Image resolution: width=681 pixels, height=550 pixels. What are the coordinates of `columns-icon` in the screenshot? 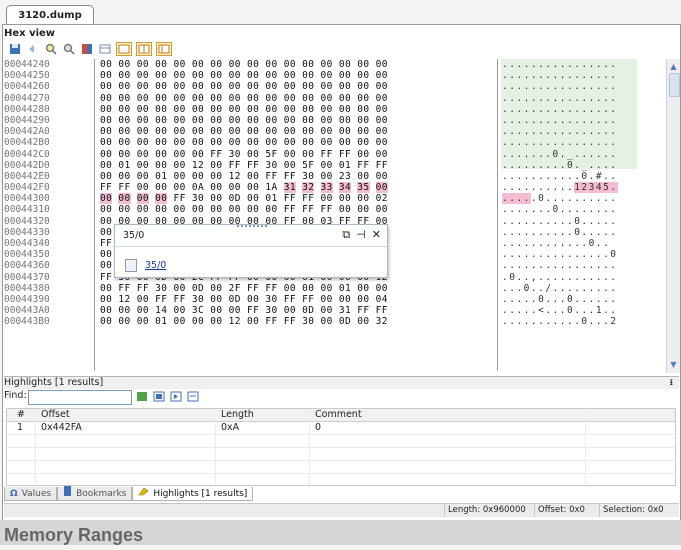 It's located at (87, 49).